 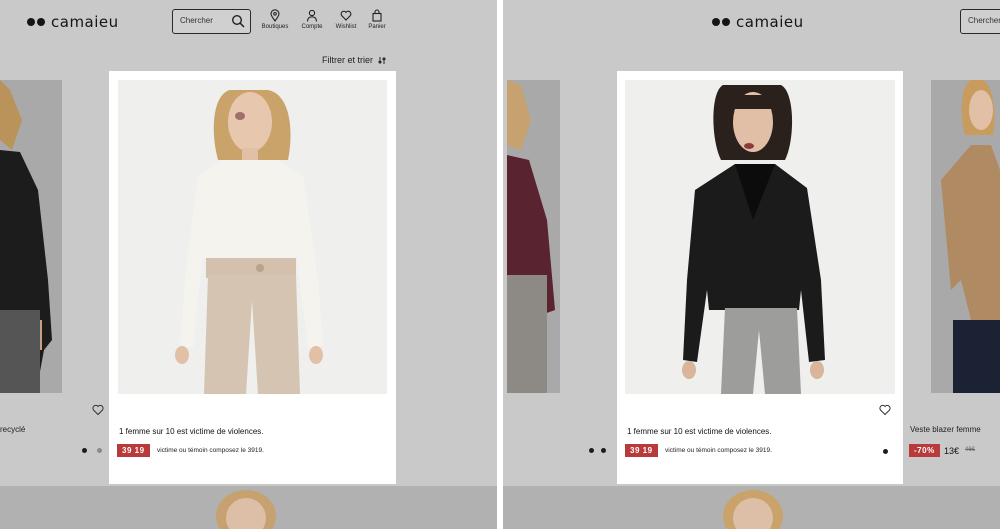 What do you see at coordinates (945, 429) in the screenshot?
I see `background-product-name: Veste blazer femme` at bounding box center [945, 429].